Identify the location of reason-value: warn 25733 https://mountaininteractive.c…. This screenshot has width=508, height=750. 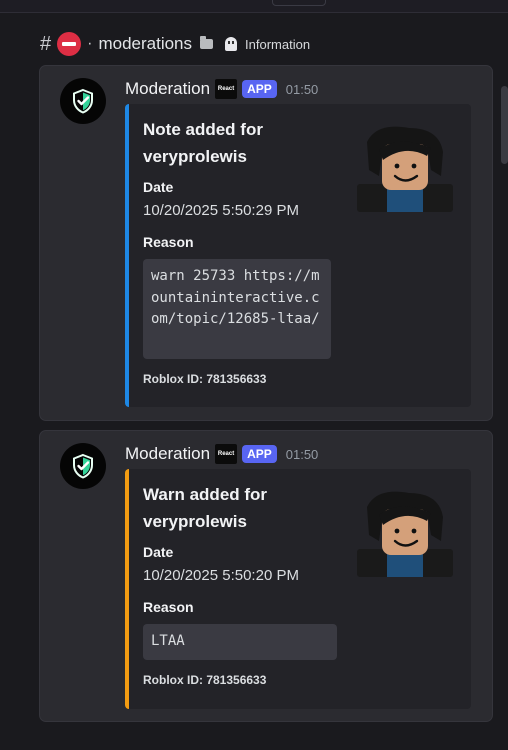
(237, 309).